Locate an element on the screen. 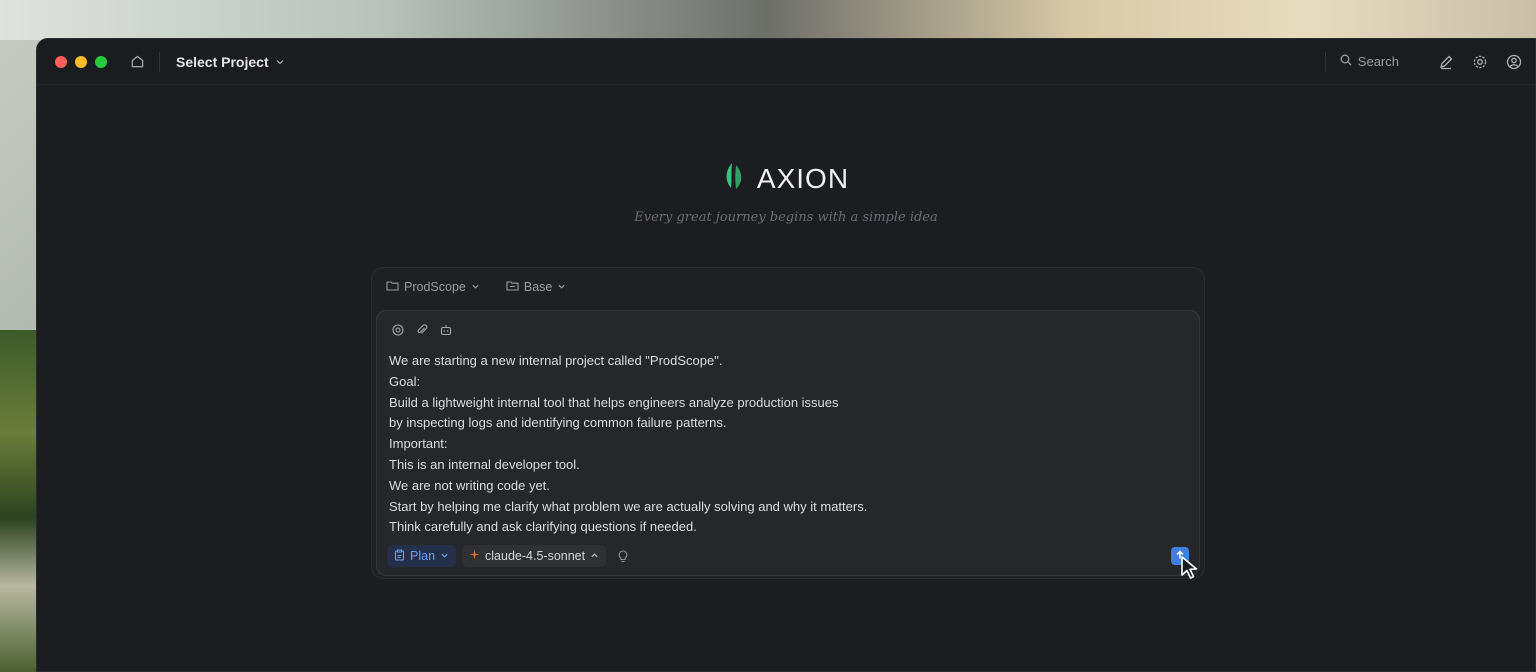 Image resolution: width=1536 pixels, height=672 pixels. project-context-label: ProdScope is located at coordinates (435, 287).